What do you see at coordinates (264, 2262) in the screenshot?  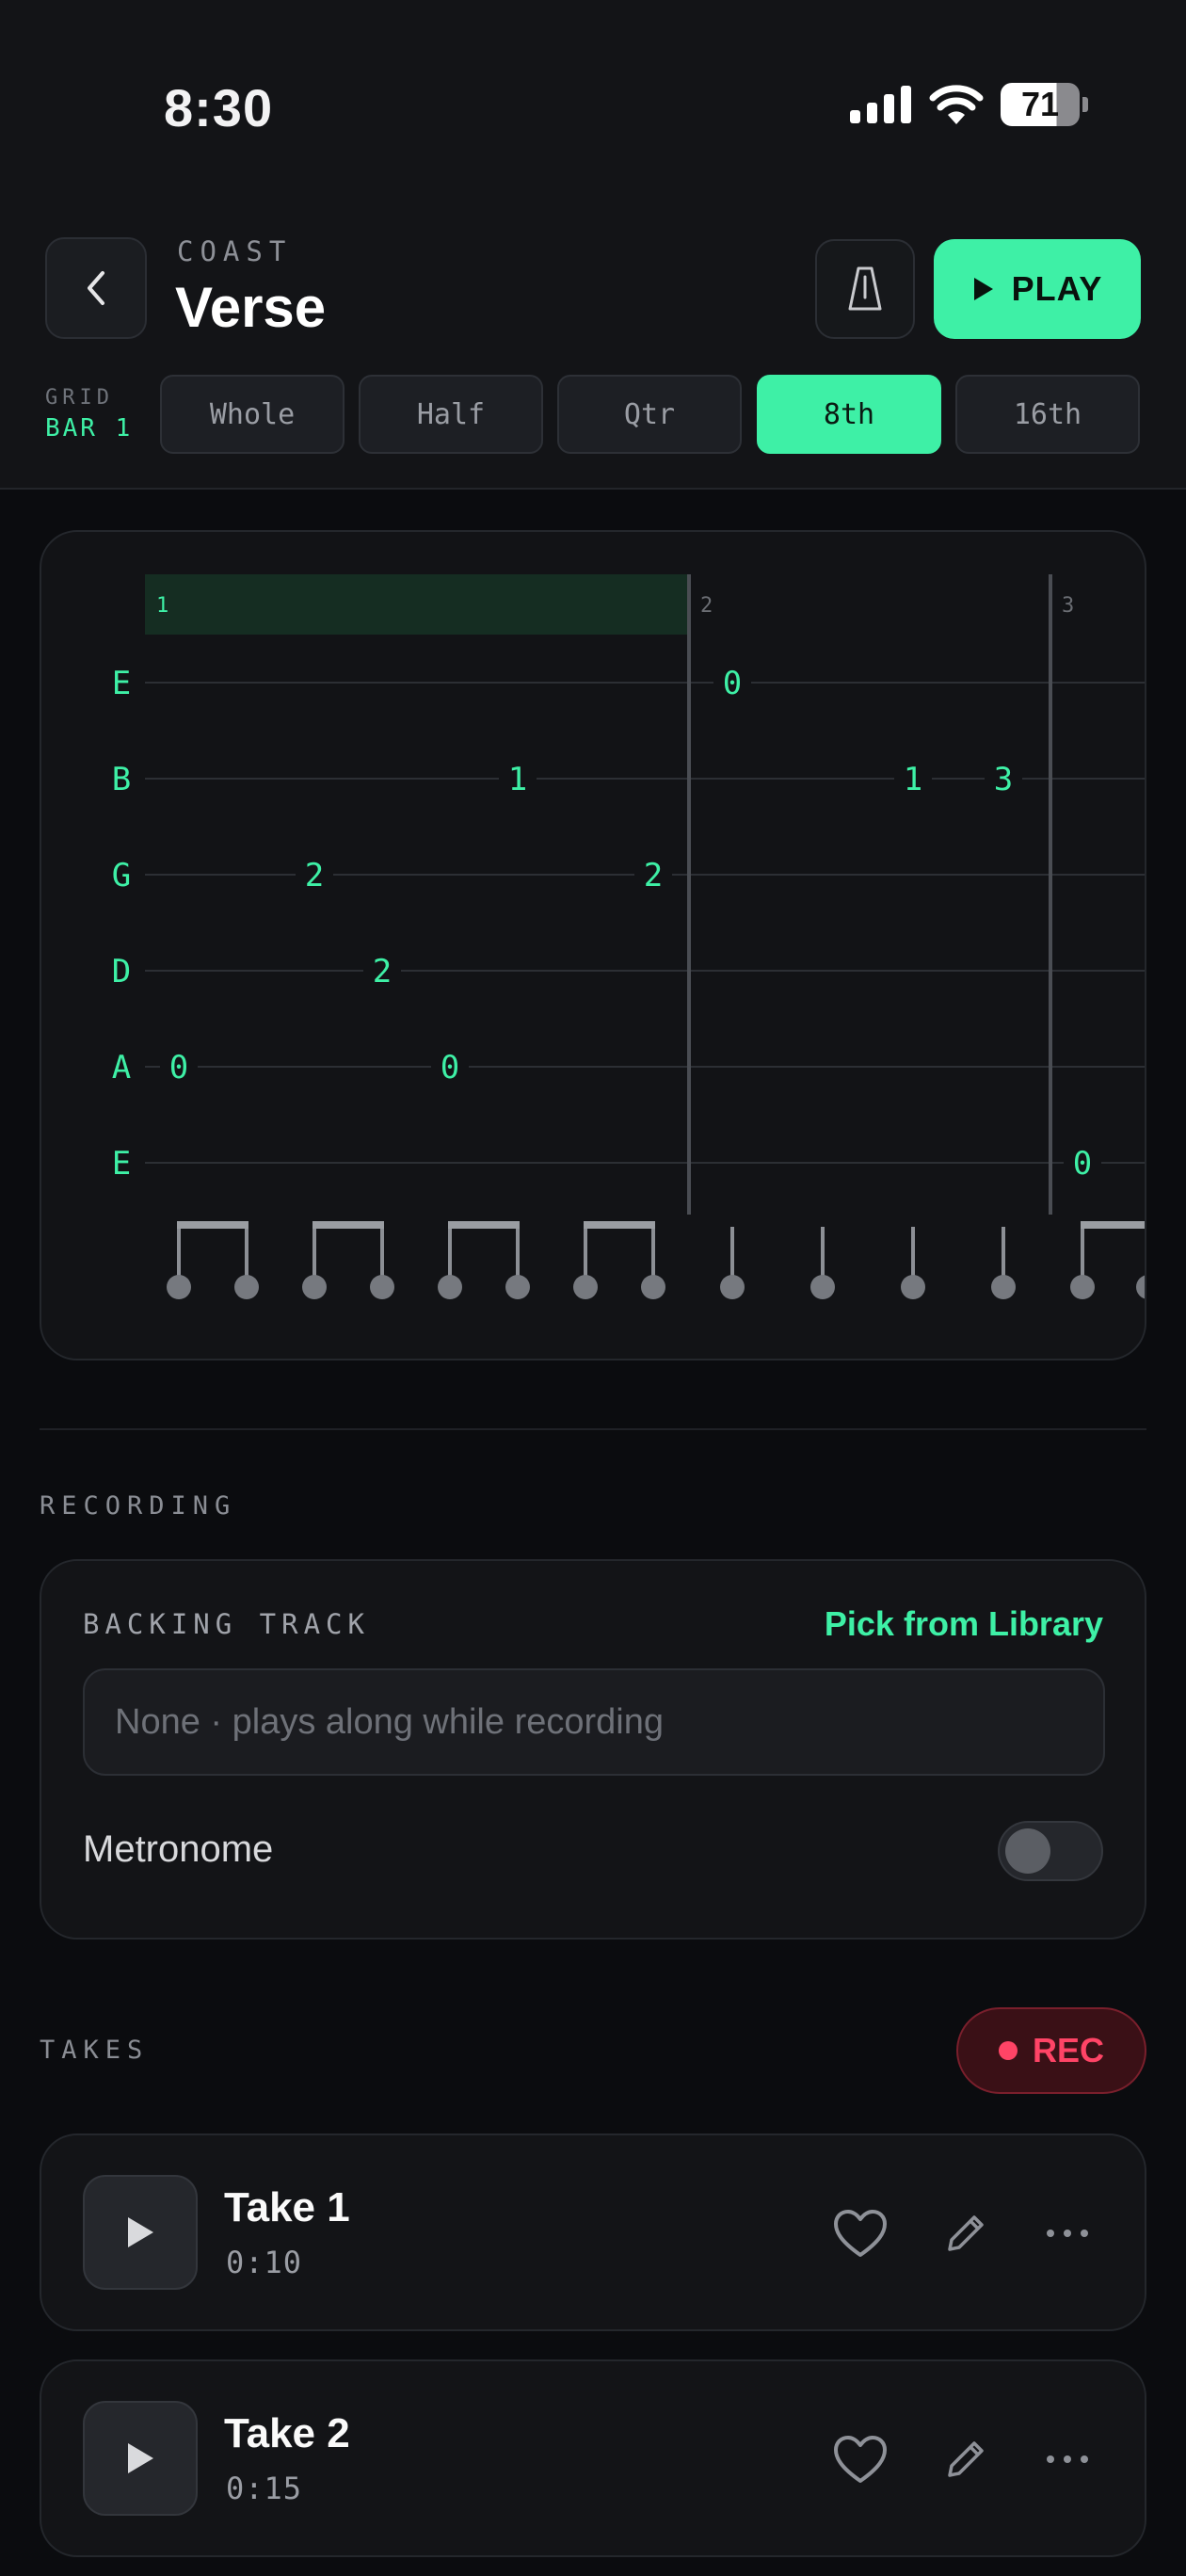 I see `take-duration: 0:10` at bounding box center [264, 2262].